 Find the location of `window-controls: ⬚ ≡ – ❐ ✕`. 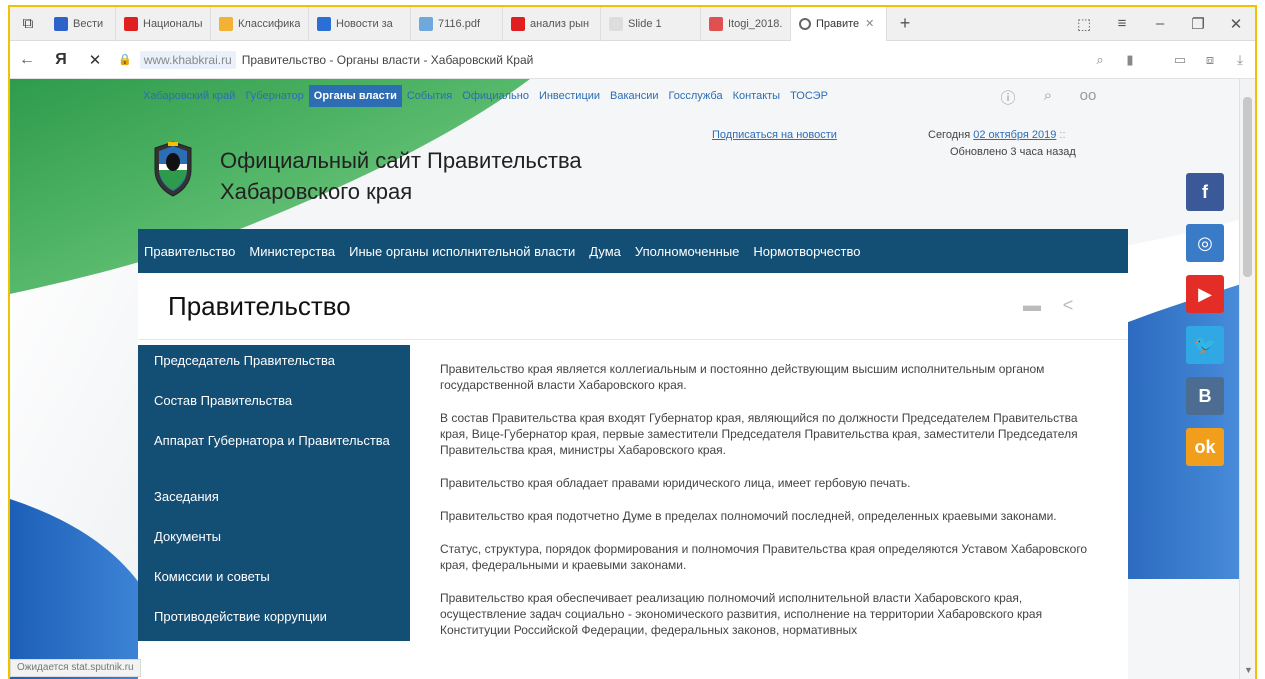

window-controls: ⬚ ≡ – ❐ ✕ is located at coordinates (1160, 24).